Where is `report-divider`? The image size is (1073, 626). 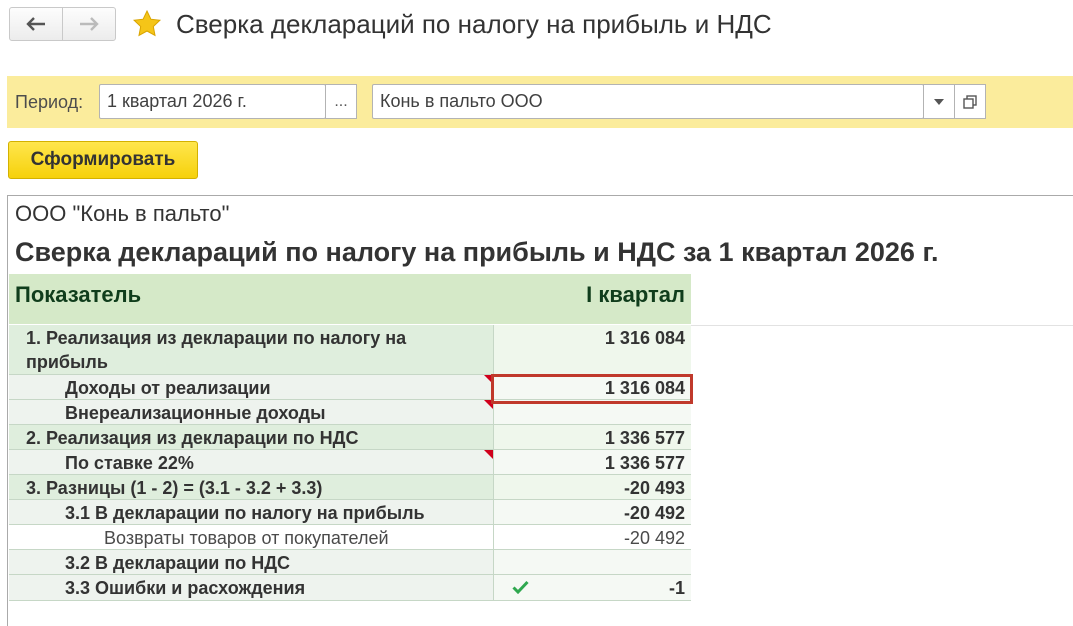
report-divider is located at coordinates (882, 325).